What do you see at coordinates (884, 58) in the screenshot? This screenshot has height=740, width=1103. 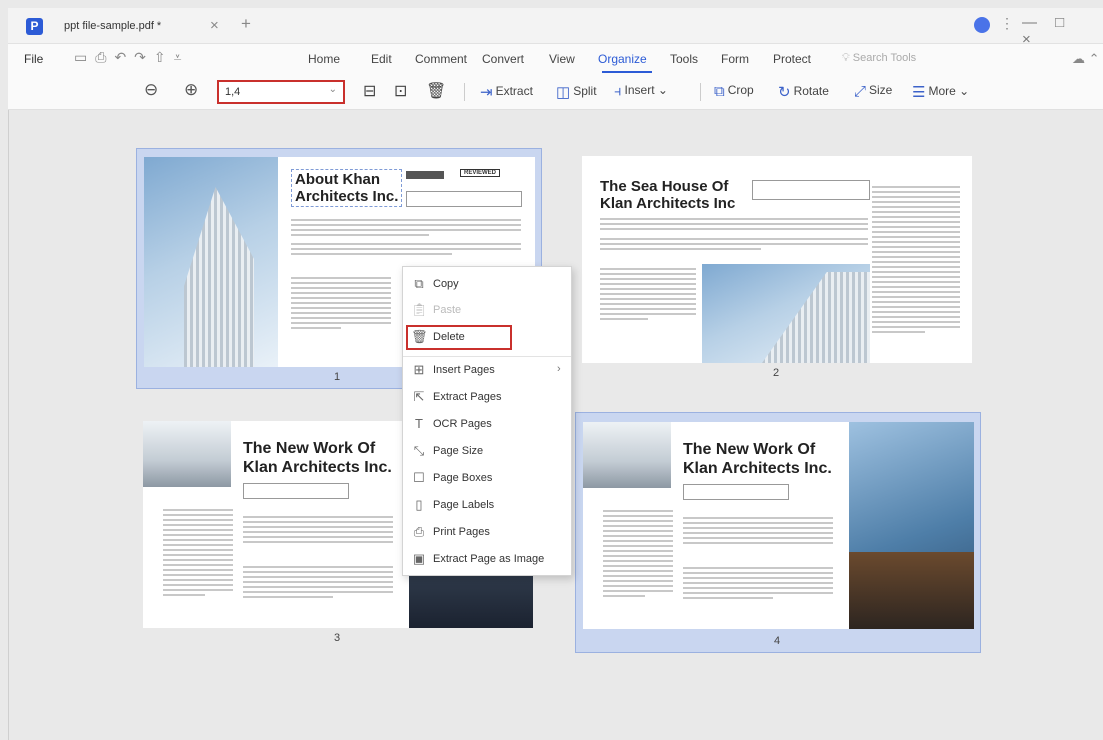 I see `search-tools-label: Search Tools` at bounding box center [884, 58].